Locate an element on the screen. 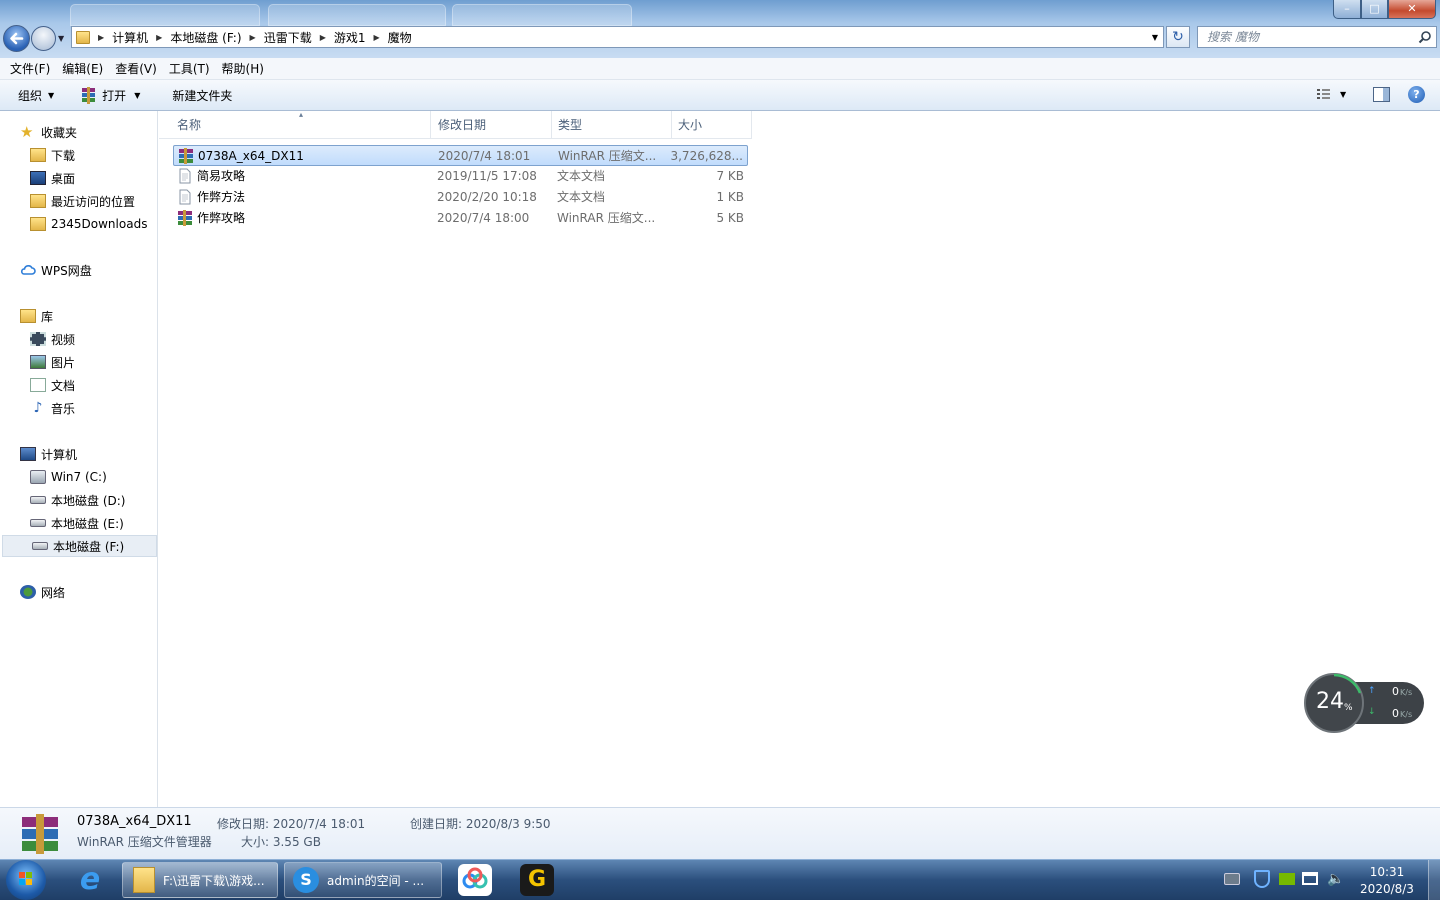 This screenshot has width=1440, height=900. column-header-type: 类型 is located at coordinates (612, 125).